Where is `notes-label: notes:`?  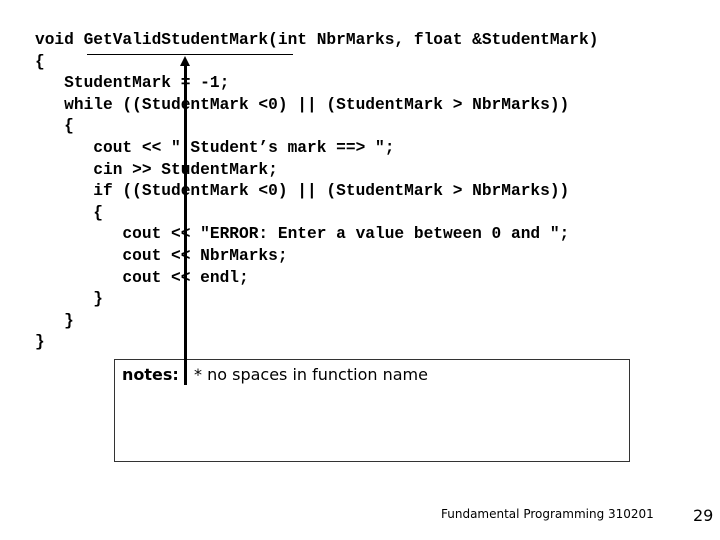 notes-label: notes: is located at coordinates (150, 374).